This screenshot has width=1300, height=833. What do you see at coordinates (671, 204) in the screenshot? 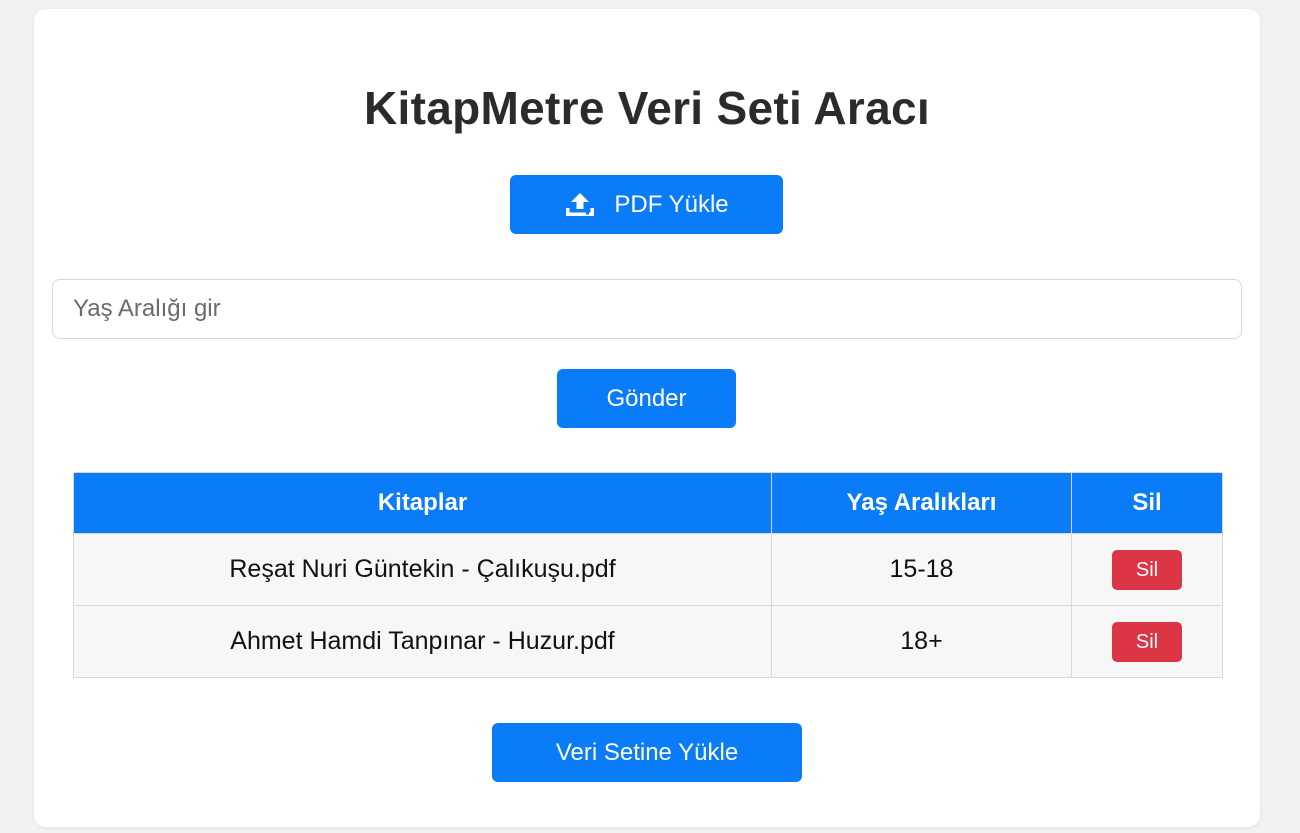
I see `pdf-upload-label: PDF Yükle` at bounding box center [671, 204].